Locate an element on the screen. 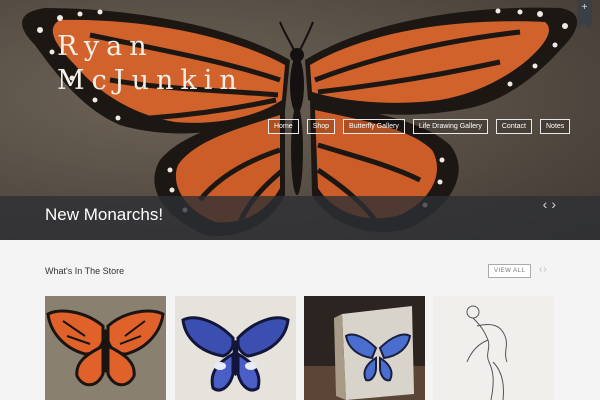 The width and height of the screenshot is (600, 400). corner-toggle-button: + is located at coordinates (584, 14).